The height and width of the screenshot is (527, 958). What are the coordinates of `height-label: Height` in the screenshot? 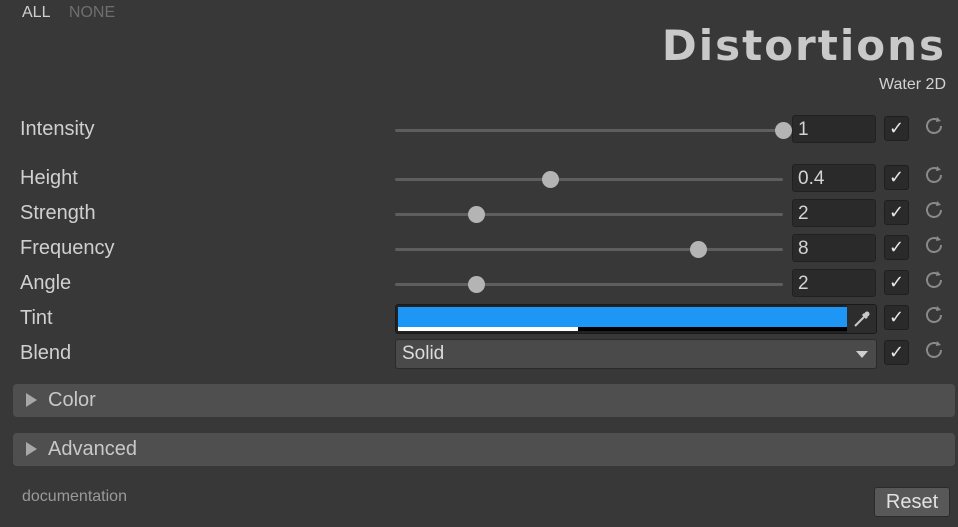 It's located at (49, 178).